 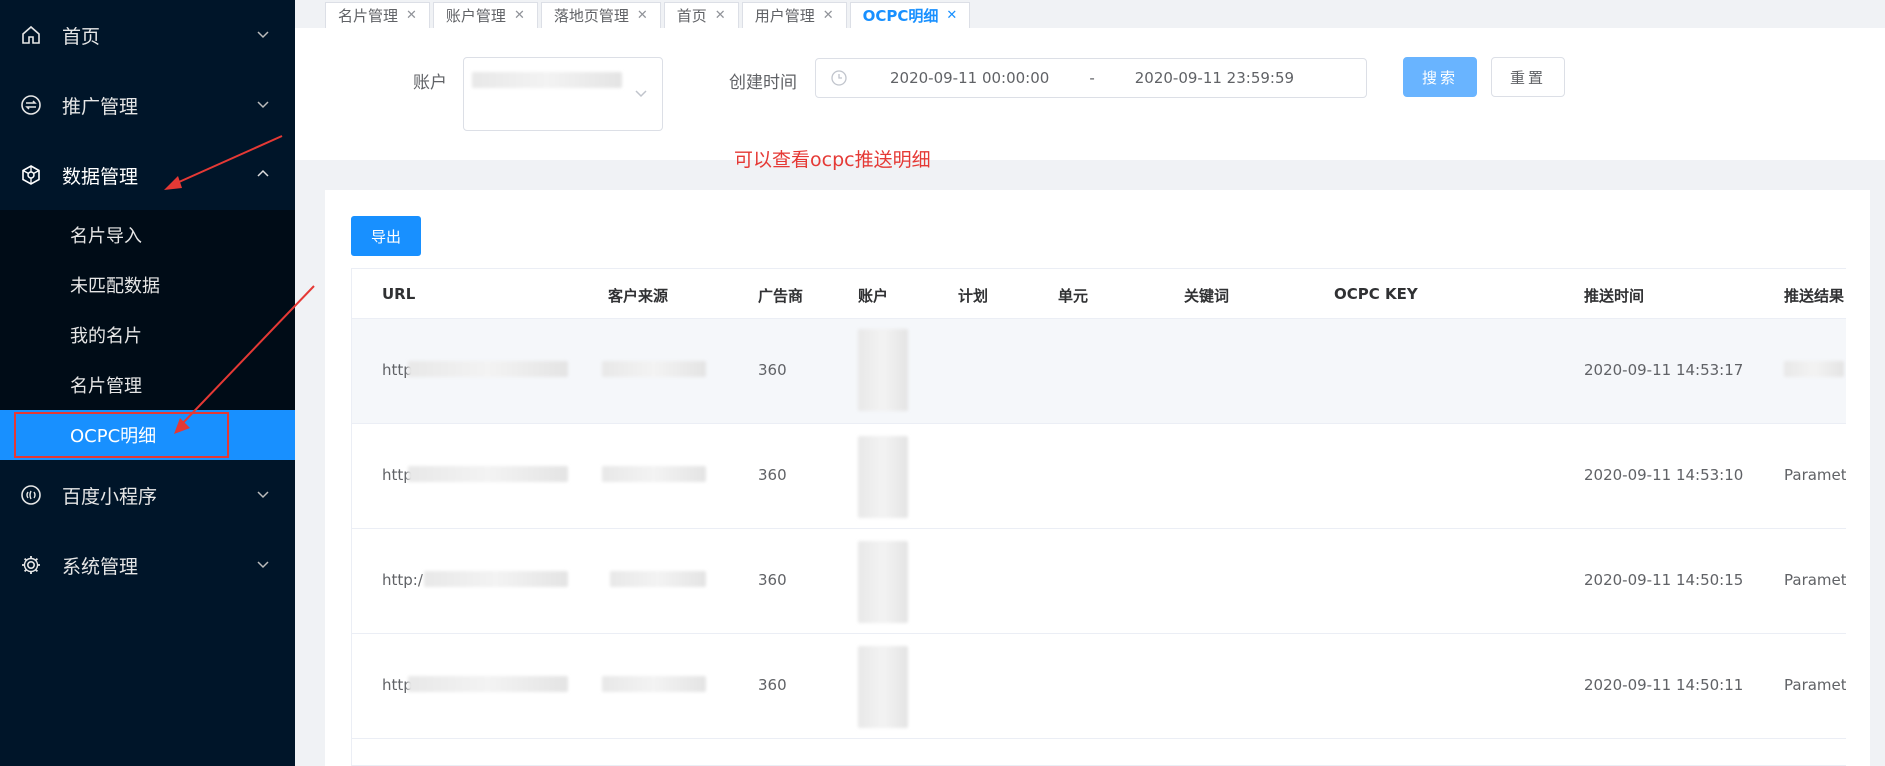 What do you see at coordinates (781, 296) in the screenshot?
I see `col-advertiser: 广告商` at bounding box center [781, 296].